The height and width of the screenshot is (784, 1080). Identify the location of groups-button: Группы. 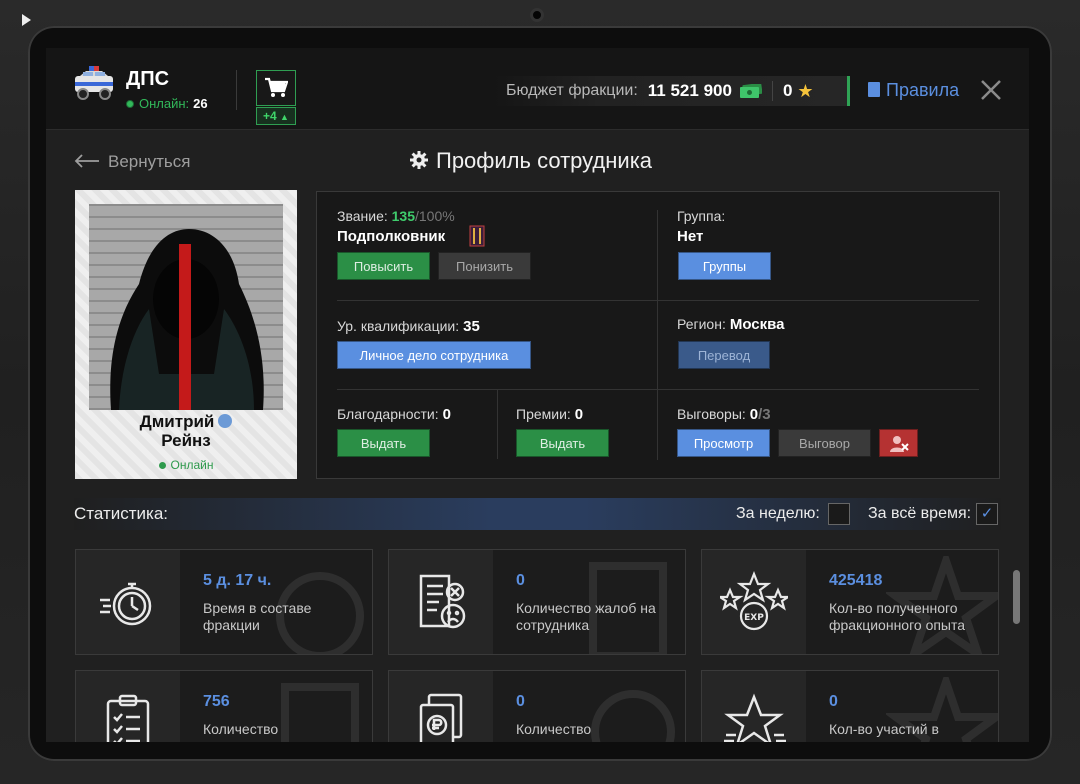
(724, 266).